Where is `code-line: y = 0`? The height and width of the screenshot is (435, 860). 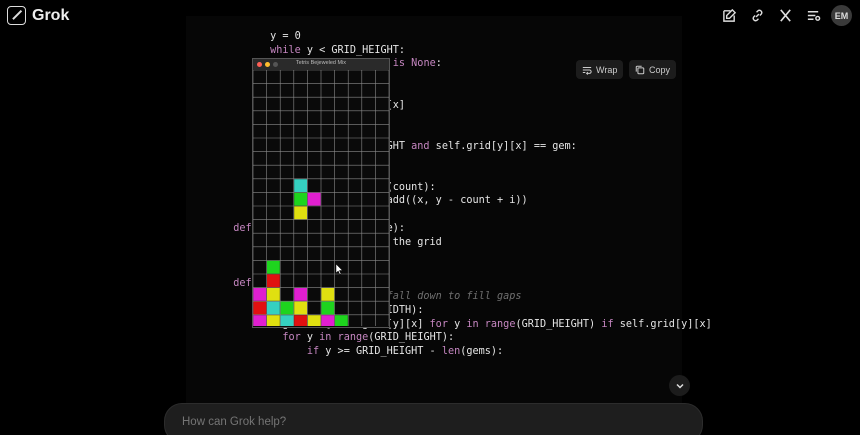 code-line: y = 0 is located at coordinates (261, 36).